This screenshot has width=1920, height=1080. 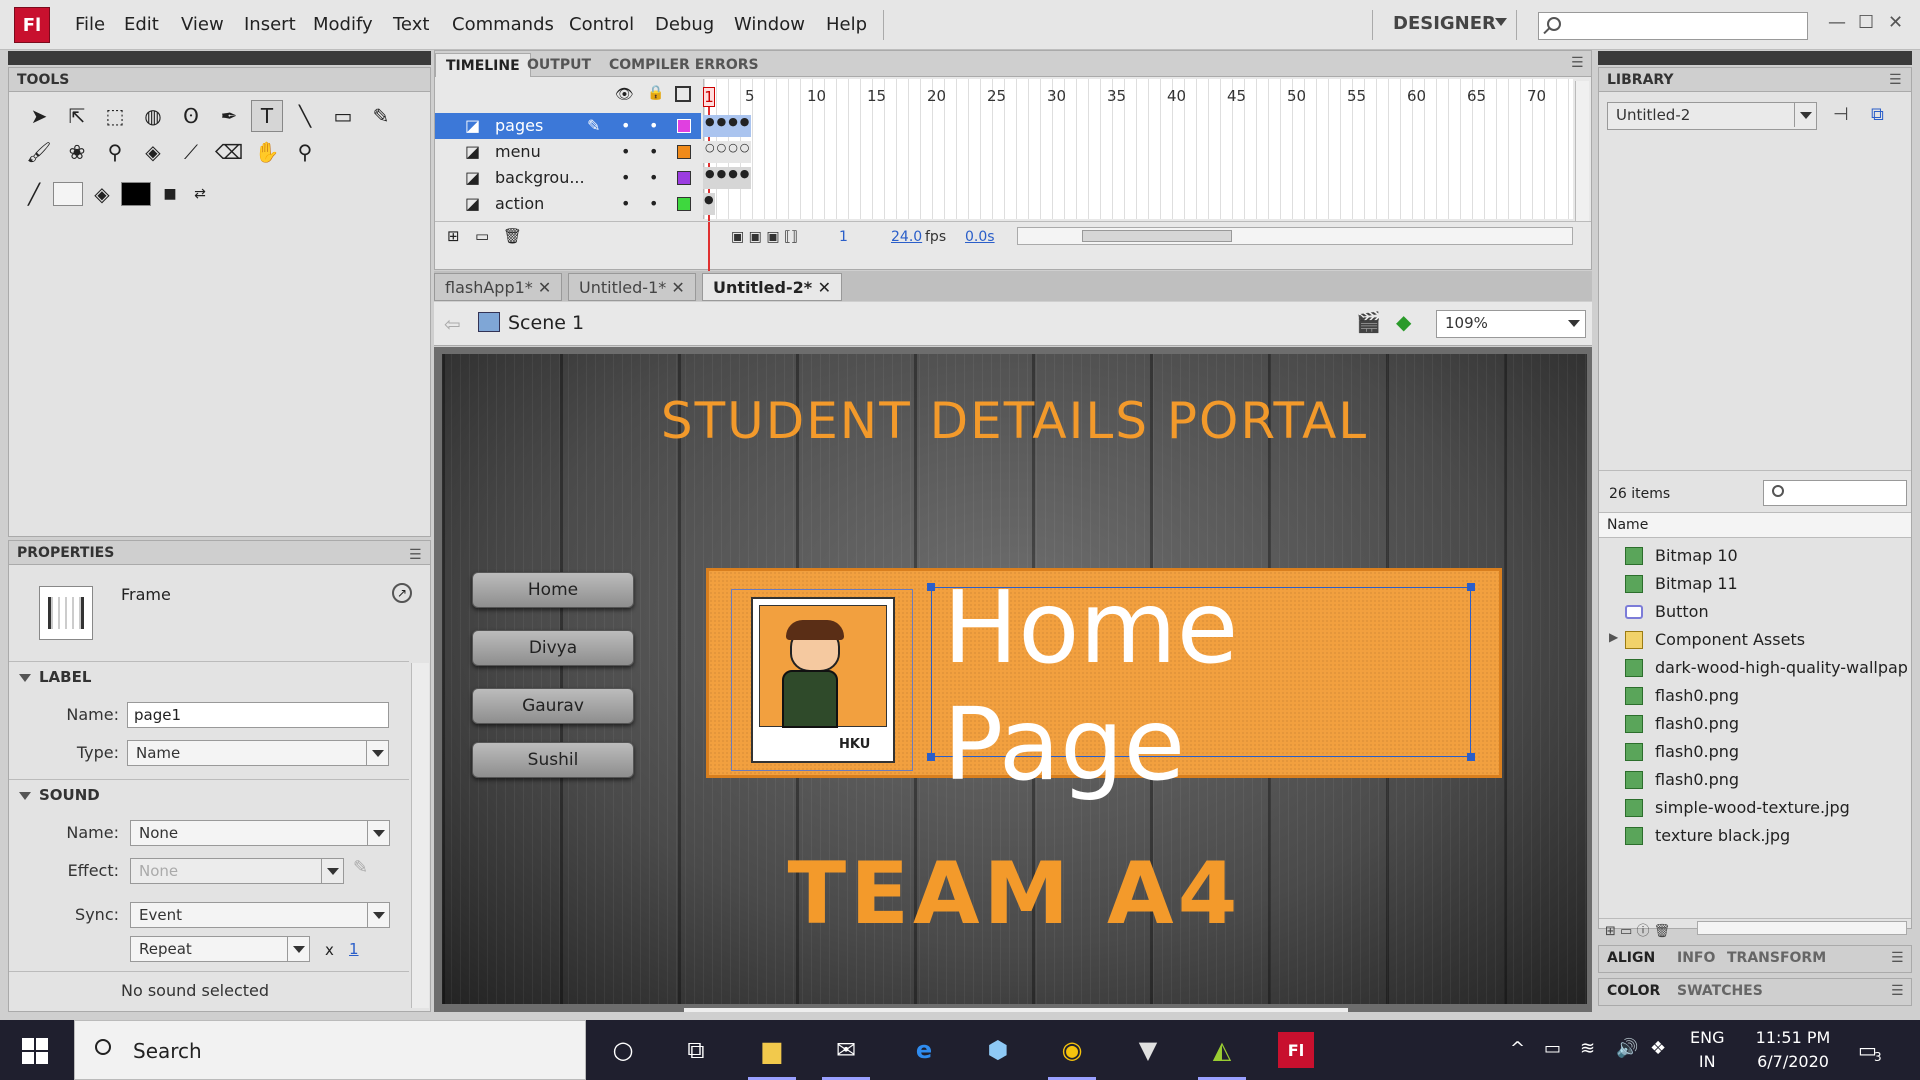 What do you see at coordinates (1501, 22) in the screenshot?
I see `chevron-down-icon` at bounding box center [1501, 22].